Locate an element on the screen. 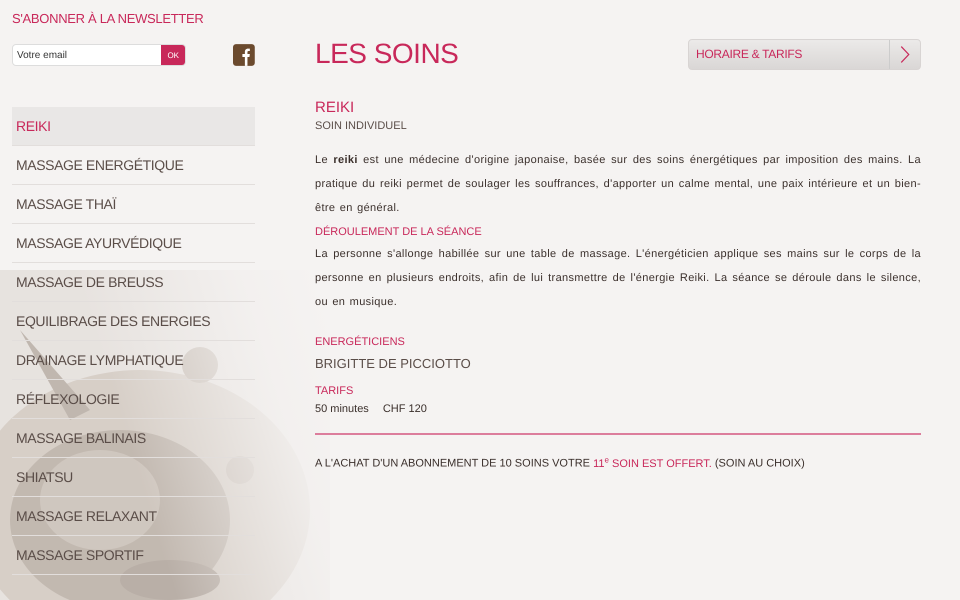  ok-button: OK is located at coordinates (173, 55).